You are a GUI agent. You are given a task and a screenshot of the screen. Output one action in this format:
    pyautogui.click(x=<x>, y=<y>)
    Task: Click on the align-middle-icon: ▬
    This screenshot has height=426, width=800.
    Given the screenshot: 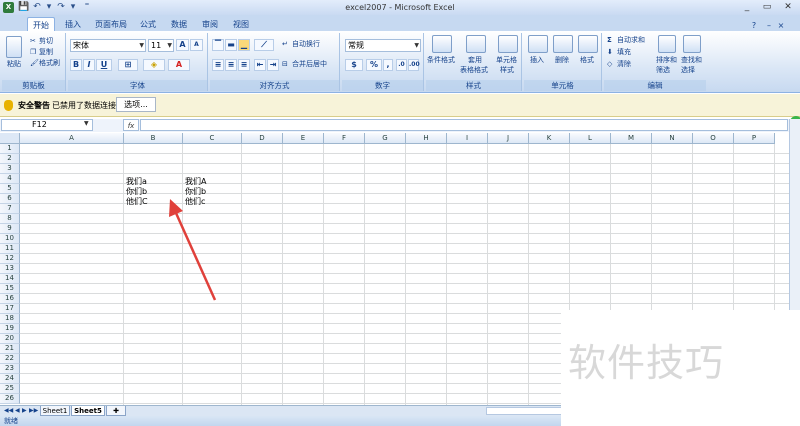 What is the action you would take?
    pyautogui.click(x=231, y=45)
    